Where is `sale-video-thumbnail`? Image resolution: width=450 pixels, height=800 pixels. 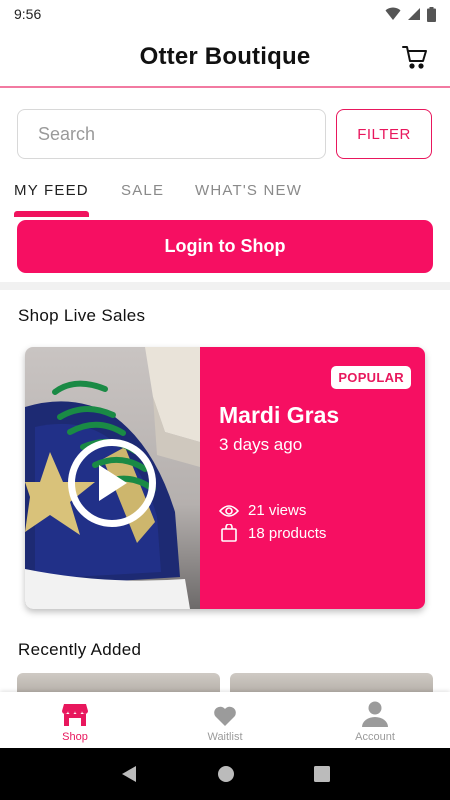 sale-video-thumbnail is located at coordinates (112, 478).